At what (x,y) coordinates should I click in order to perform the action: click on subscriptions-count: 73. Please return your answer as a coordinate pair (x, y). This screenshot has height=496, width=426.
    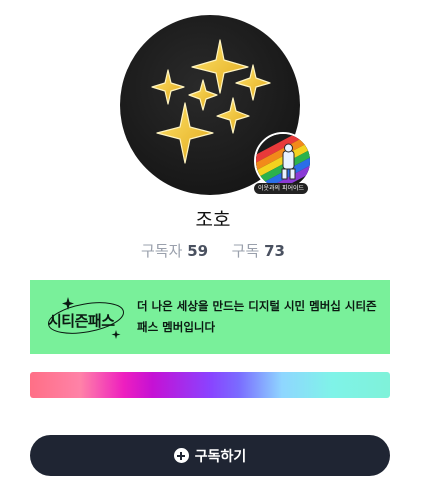
    Looking at the image, I should click on (274, 251).